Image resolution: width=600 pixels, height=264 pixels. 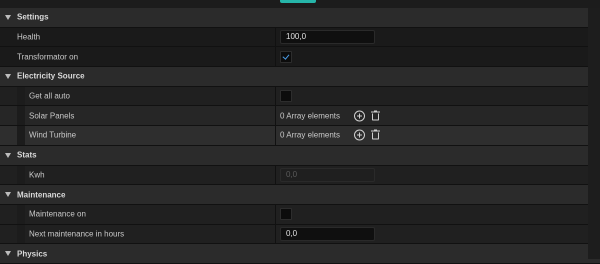 I want to click on top-bar, so click(x=300, y=4).